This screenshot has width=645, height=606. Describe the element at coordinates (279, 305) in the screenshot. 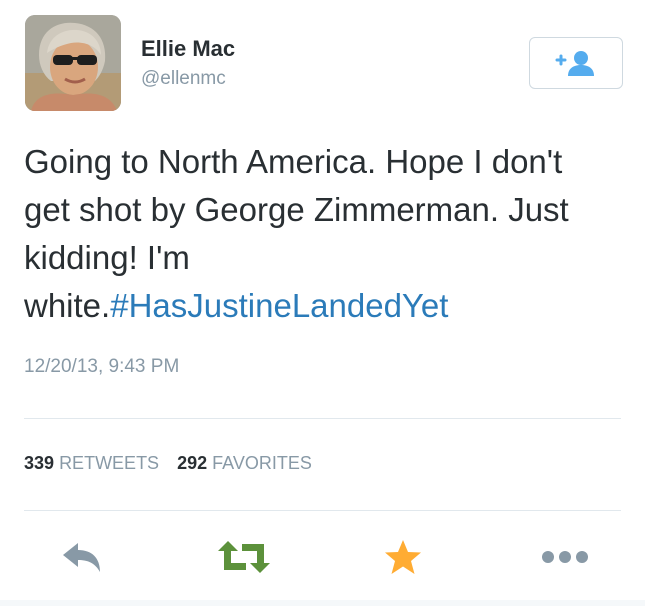

I see `hashtag-link: #HasJustineLandedYet` at that location.